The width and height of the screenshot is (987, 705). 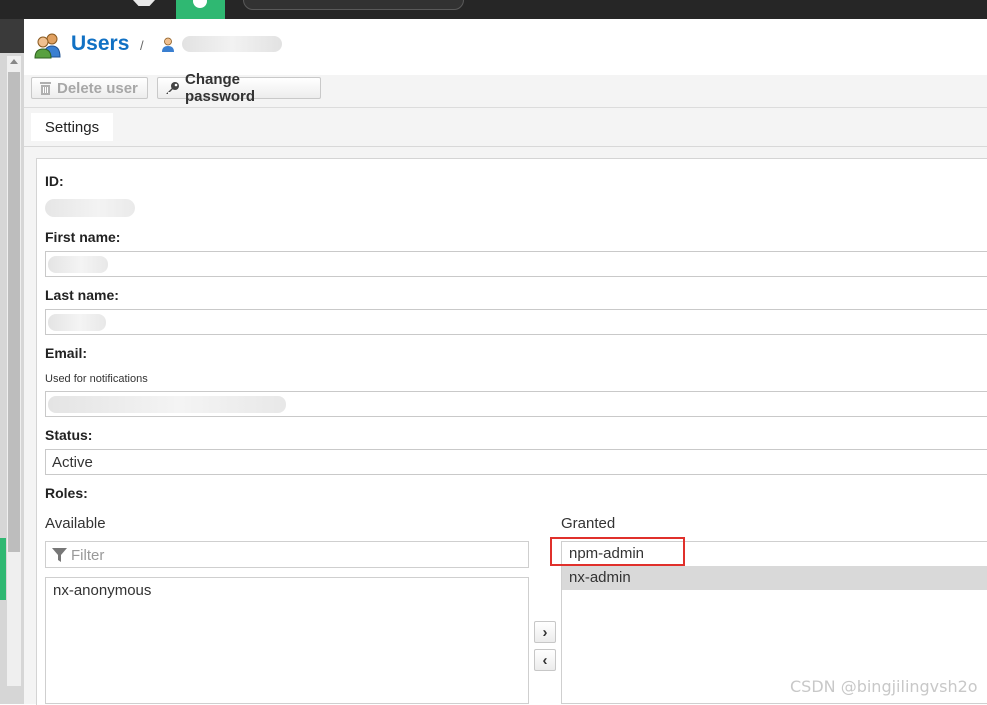 What do you see at coordinates (884, 686) in the screenshot?
I see `watermark: CSDN @bingjilingvsh2o` at bounding box center [884, 686].